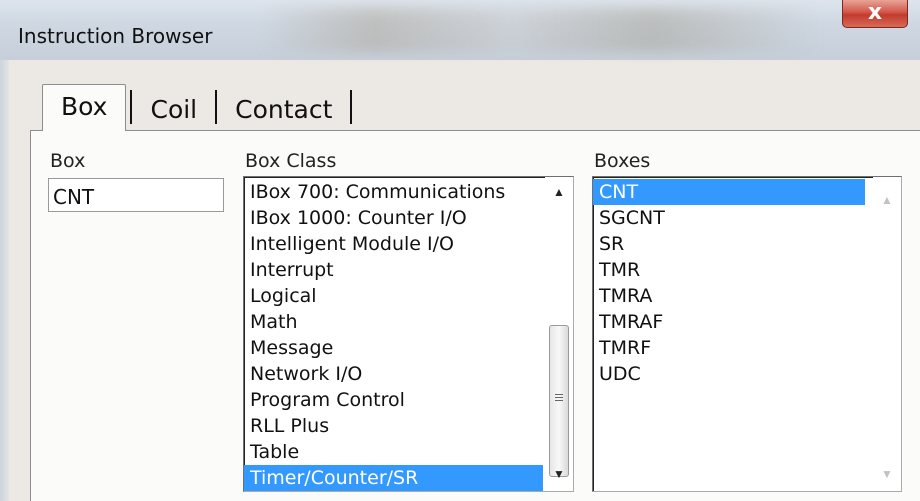 This screenshot has height=501, width=920. What do you see at coordinates (393, 218) in the screenshot?
I see `list-item: IBox 1000: Counter I/O` at bounding box center [393, 218].